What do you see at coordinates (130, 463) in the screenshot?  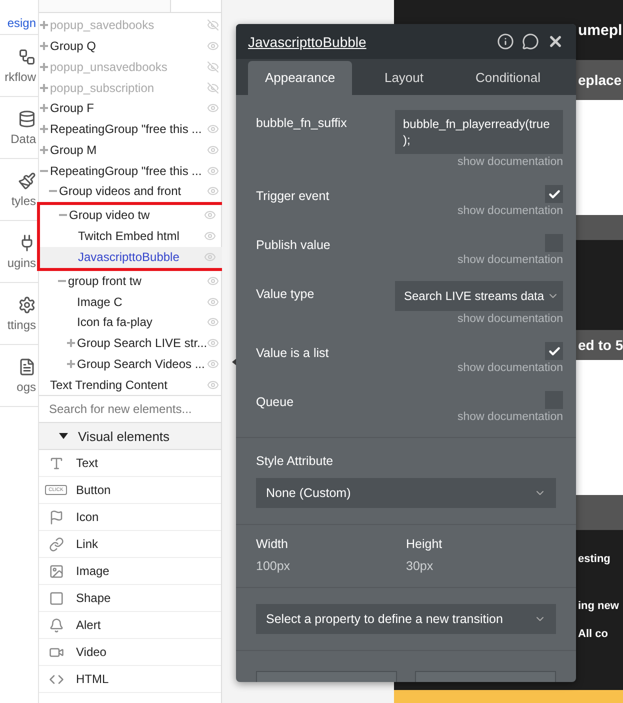 I see `element-item: Text` at bounding box center [130, 463].